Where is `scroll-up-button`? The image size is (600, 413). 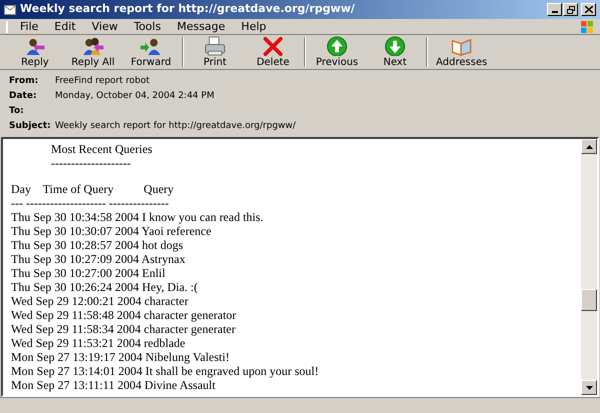
scroll-up-button is located at coordinates (589, 146).